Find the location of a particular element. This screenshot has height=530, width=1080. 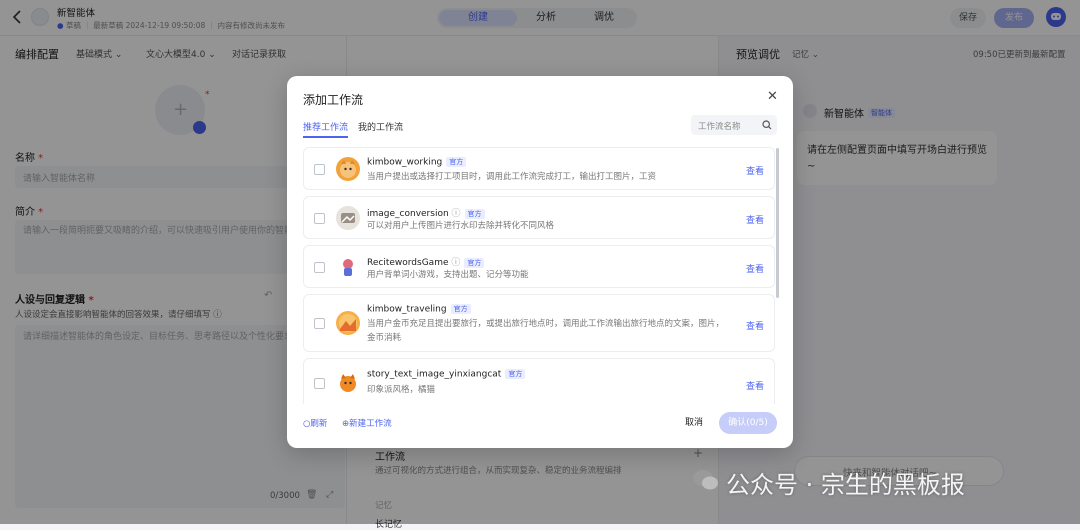

search-icon is located at coordinates (767, 125).